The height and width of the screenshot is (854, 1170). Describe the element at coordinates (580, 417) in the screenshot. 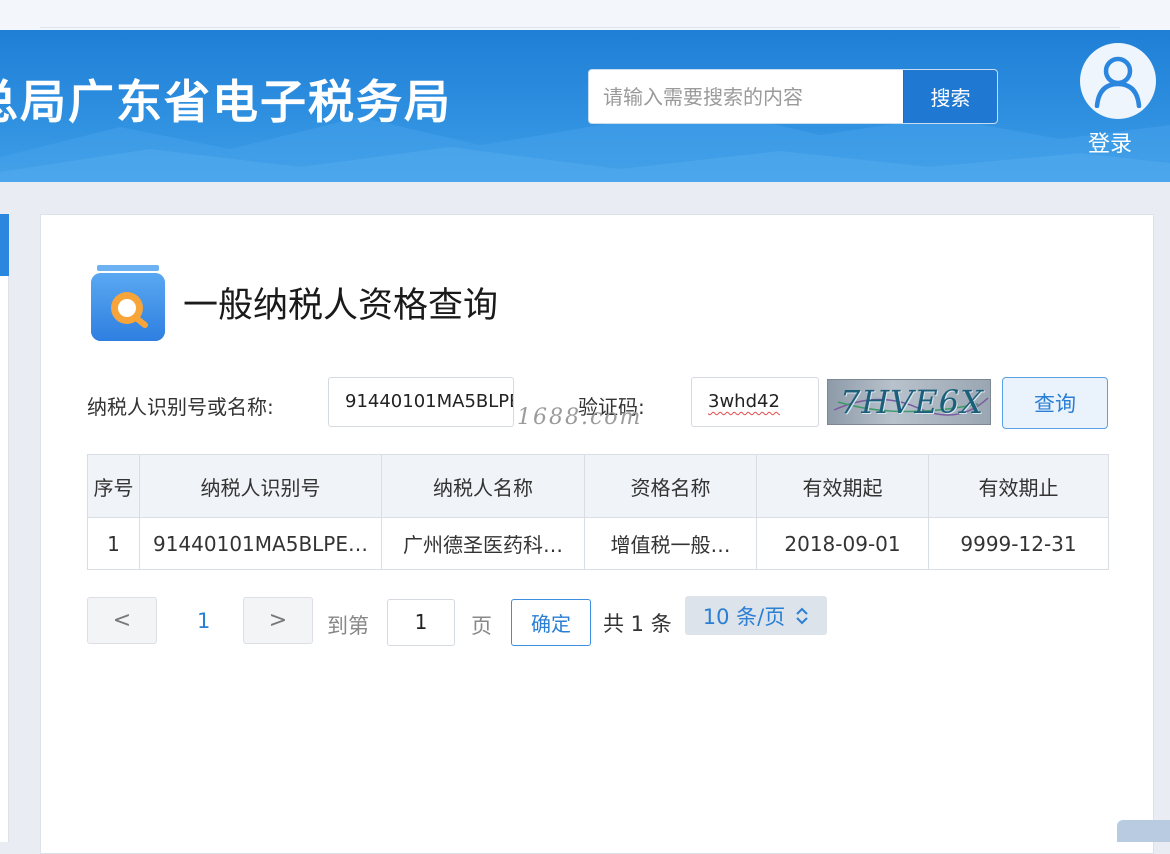

I see `watermark: 1688.com` at that location.